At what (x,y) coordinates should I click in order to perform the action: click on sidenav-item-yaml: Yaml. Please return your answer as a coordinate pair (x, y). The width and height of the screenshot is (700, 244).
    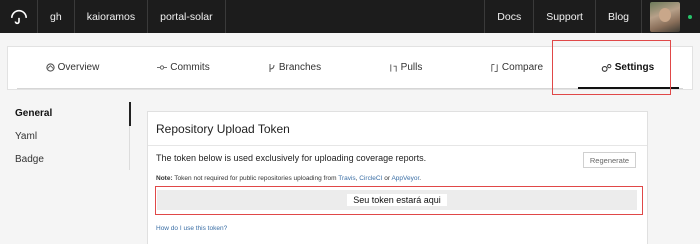
    Looking at the image, I should click on (73, 136).